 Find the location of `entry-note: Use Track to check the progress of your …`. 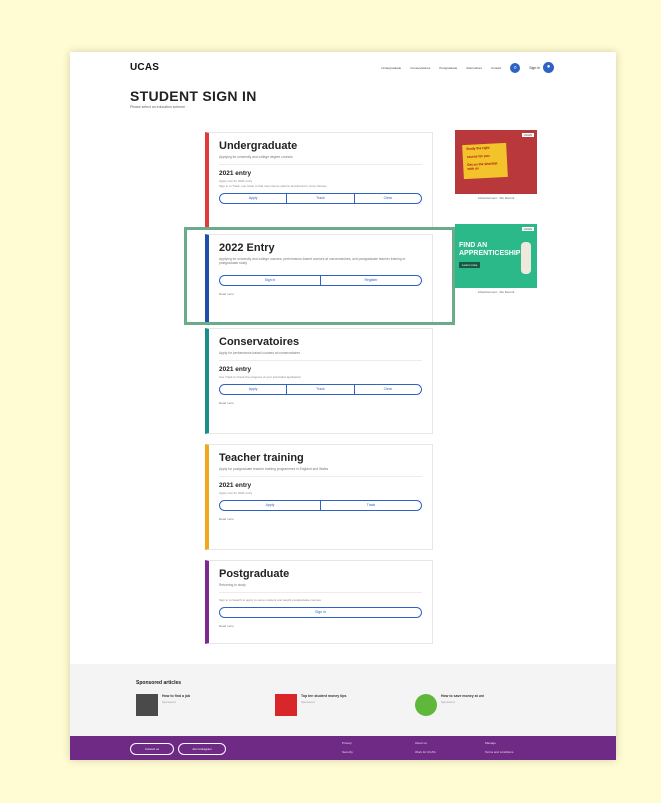

entry-note: Use Track to check the progress of your … is located at coordinates (260, 377).